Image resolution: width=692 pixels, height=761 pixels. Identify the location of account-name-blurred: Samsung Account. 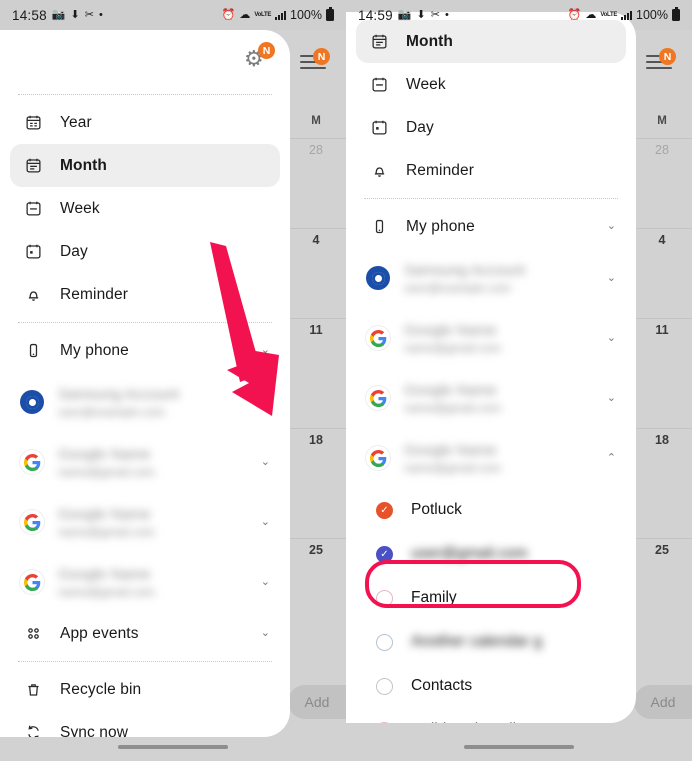
(464, 270).